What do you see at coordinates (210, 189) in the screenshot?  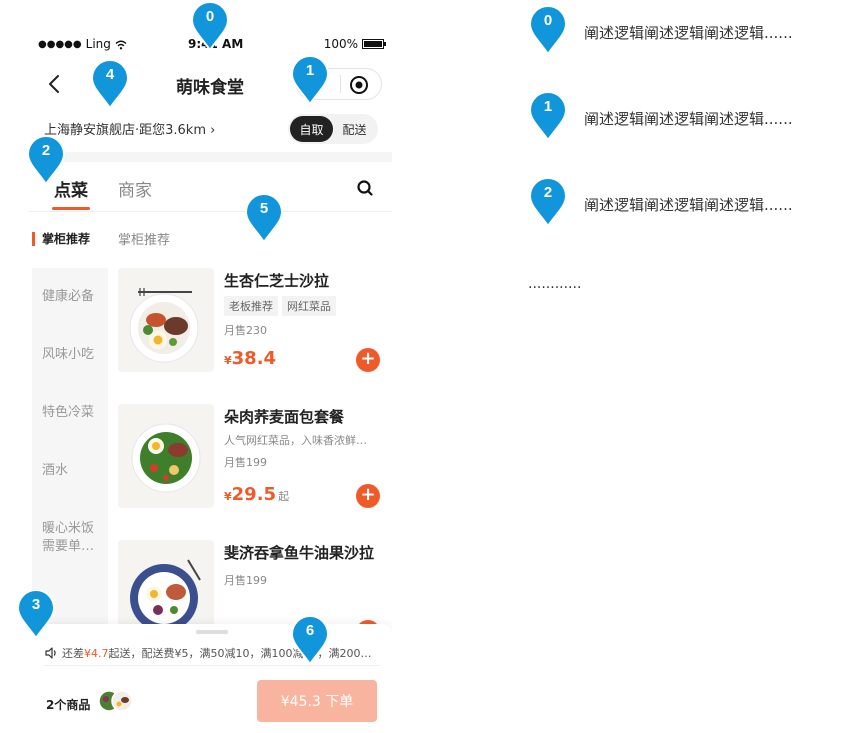 I see `main-tabs: 点菜 商家` at bounding box center [210, 189].